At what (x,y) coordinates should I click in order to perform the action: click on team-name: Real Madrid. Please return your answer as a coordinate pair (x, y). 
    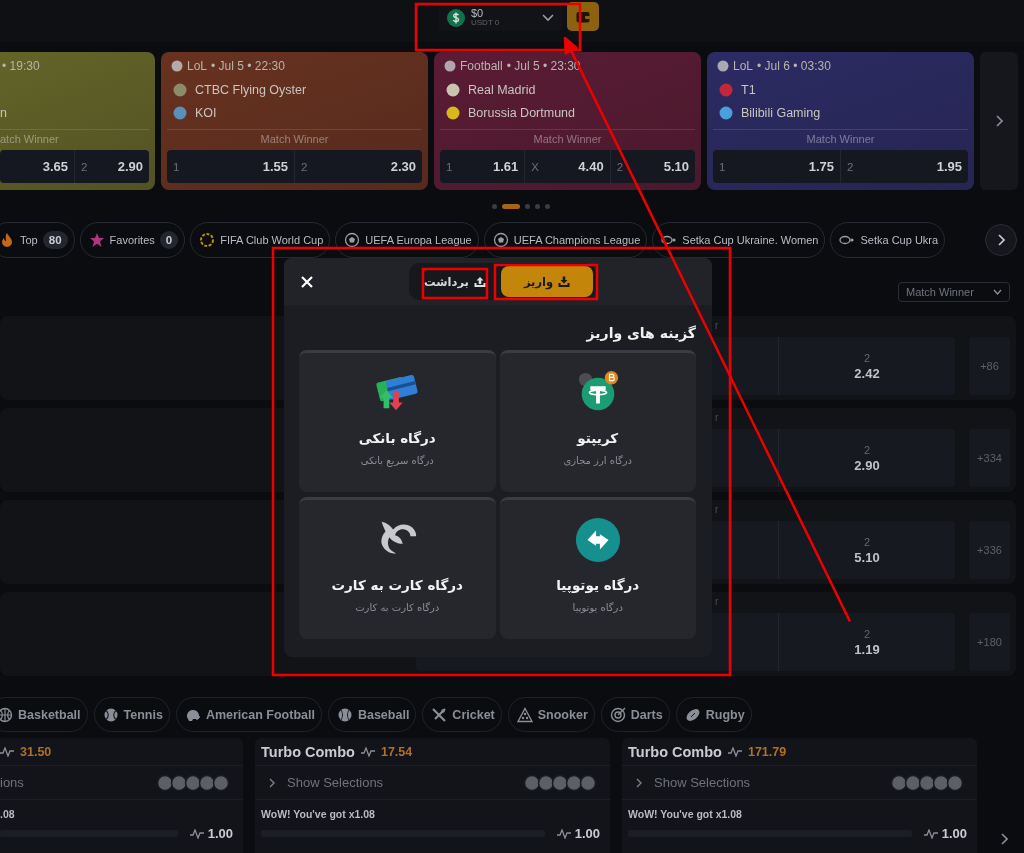
    Looking at the image, I should click on (502, 89).